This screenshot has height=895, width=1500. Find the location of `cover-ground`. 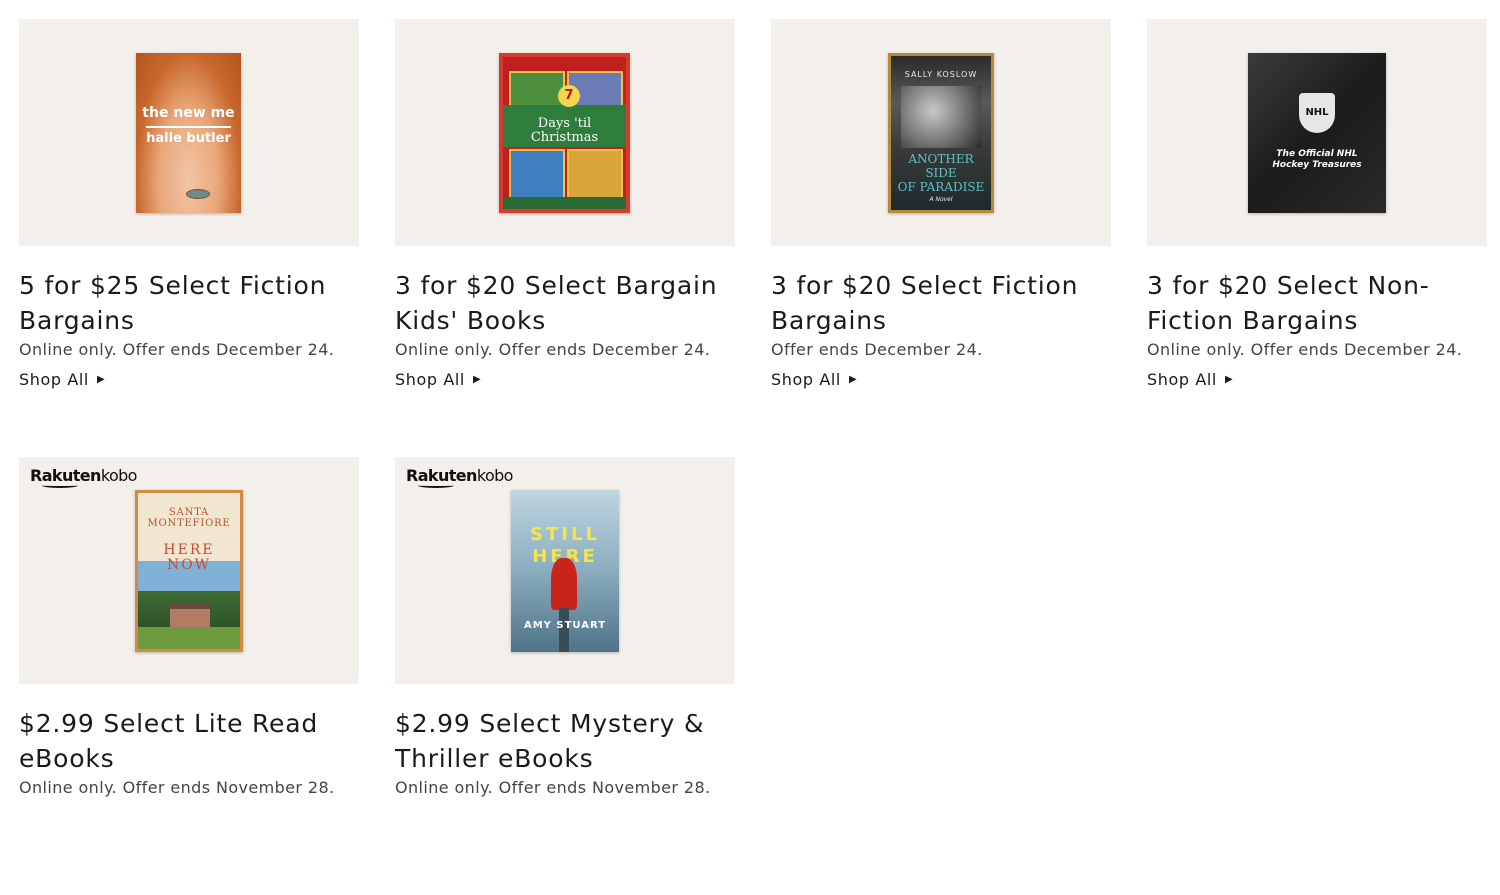

cover-ground is located at coordinates (189, 638).